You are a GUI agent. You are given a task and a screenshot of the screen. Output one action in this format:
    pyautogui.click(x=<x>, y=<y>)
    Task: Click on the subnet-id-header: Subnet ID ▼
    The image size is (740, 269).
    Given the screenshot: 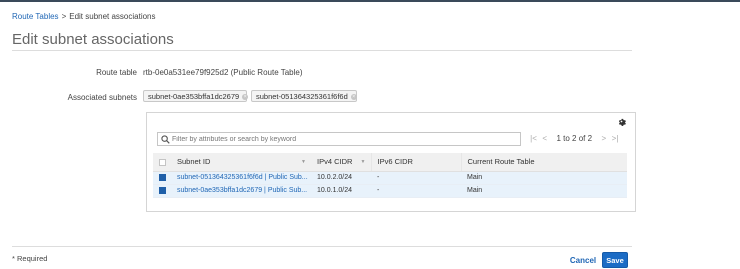 What is the action you would take?
    pyautogui.click(x=241, y=162)
    